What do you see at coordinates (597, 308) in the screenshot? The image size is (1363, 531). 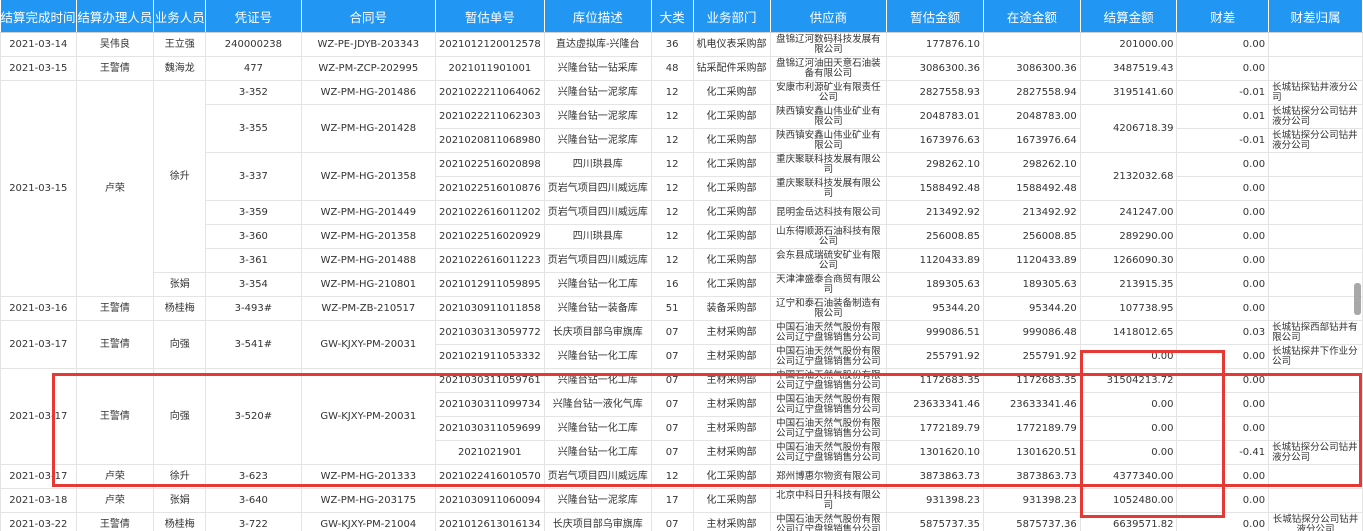 I see `cell-location: 兴隆台钻一装备库` at bounding box center [597, 308].